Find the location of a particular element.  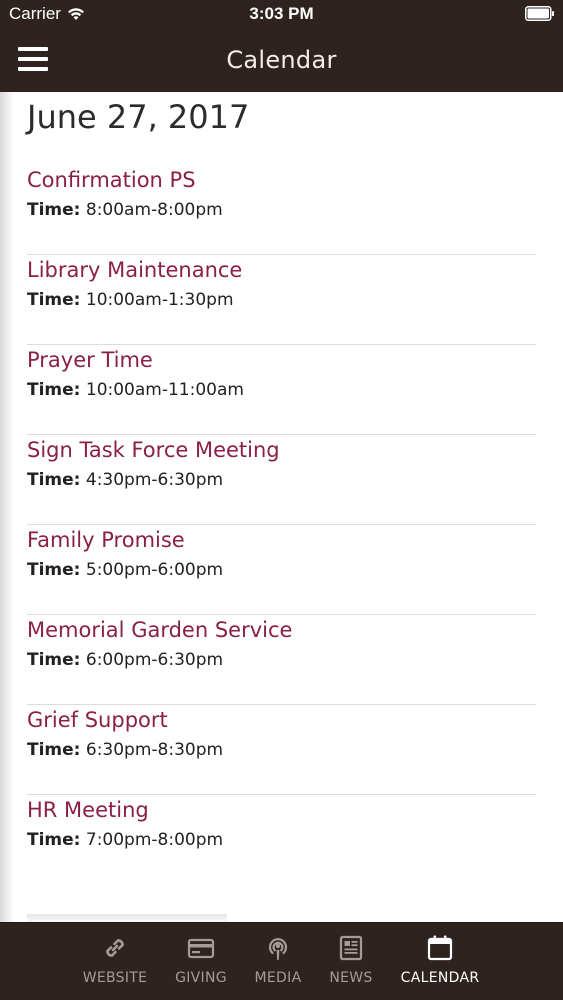

tab-bar: WEBSITE GIVING MEDIA NEWS CALENDAR is located at coordinates (281, 961).